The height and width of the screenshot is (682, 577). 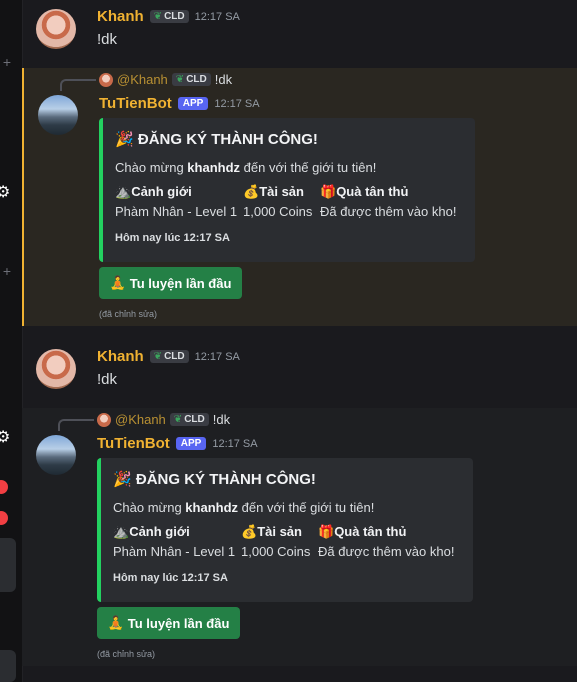 I want to click on desc-prefix: Chào mừng, so click(x=151, y=167).